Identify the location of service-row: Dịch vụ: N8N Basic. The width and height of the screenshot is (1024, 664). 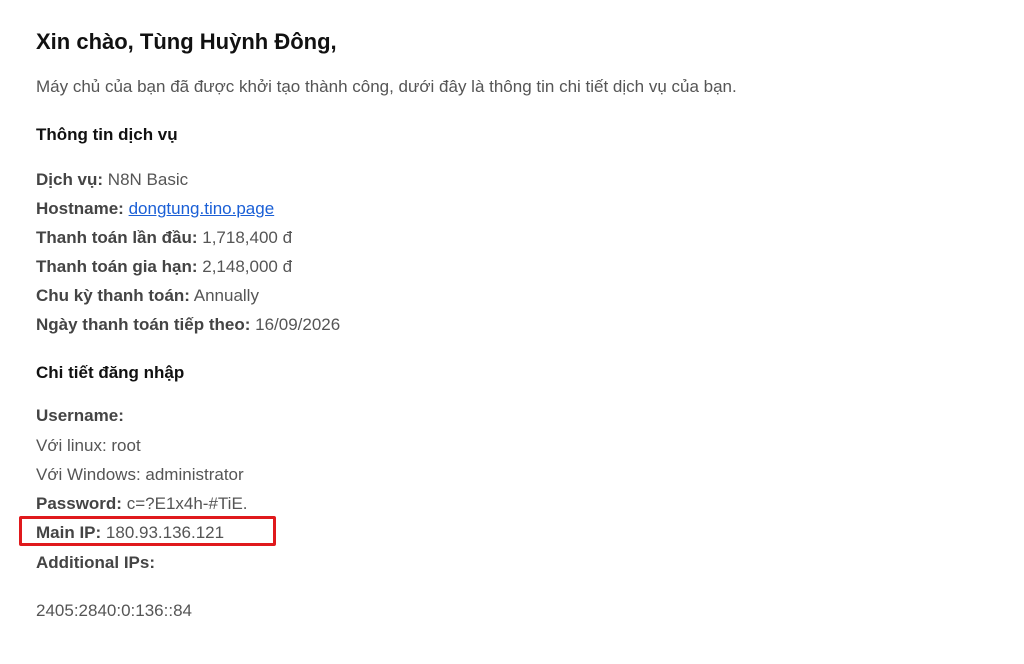
(112, 180).